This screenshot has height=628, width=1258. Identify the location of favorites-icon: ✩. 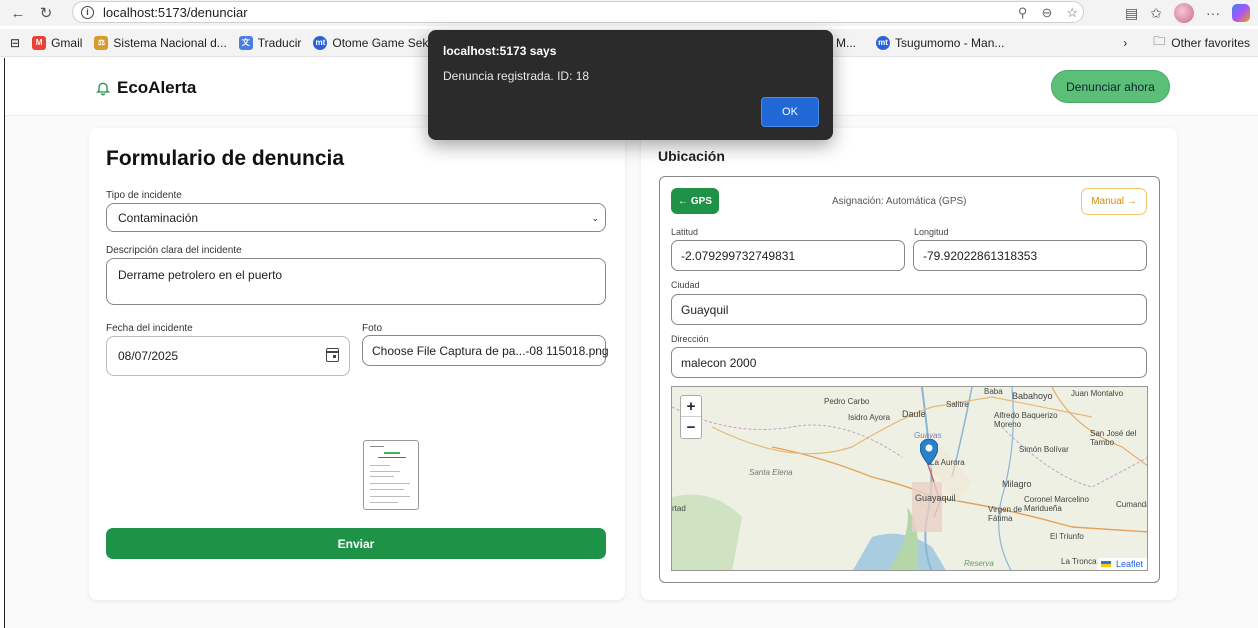
(1156, 13).